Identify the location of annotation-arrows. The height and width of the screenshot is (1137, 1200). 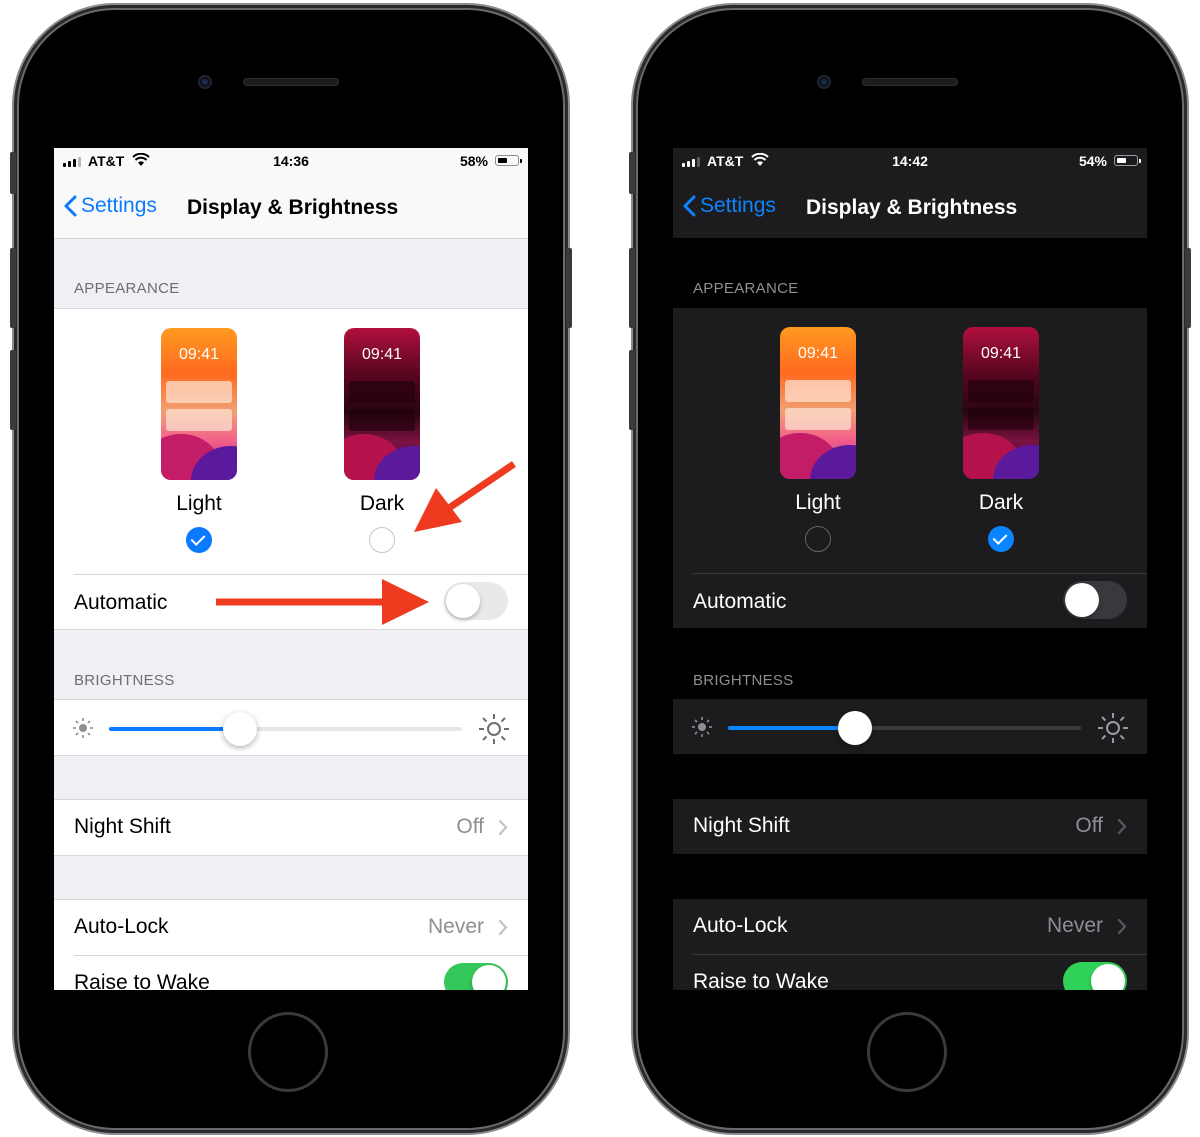
(366, 543).